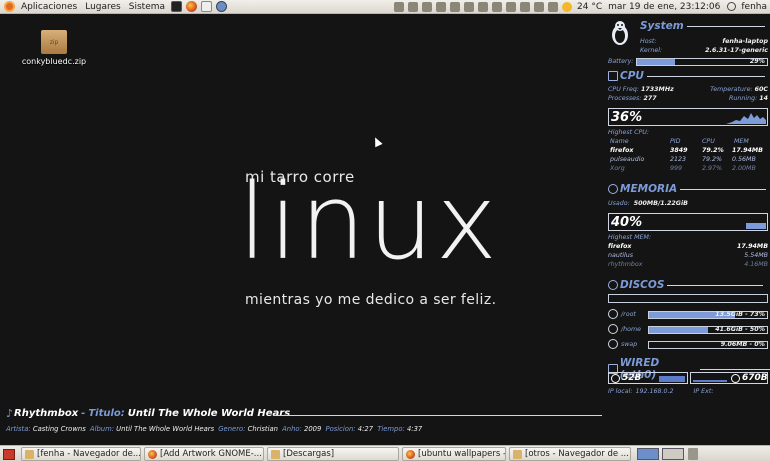 This screenshot has height=462, width=770. Describe the element at coordinates (497, 6) in the screenshot. I see `volume-icon` at that location.